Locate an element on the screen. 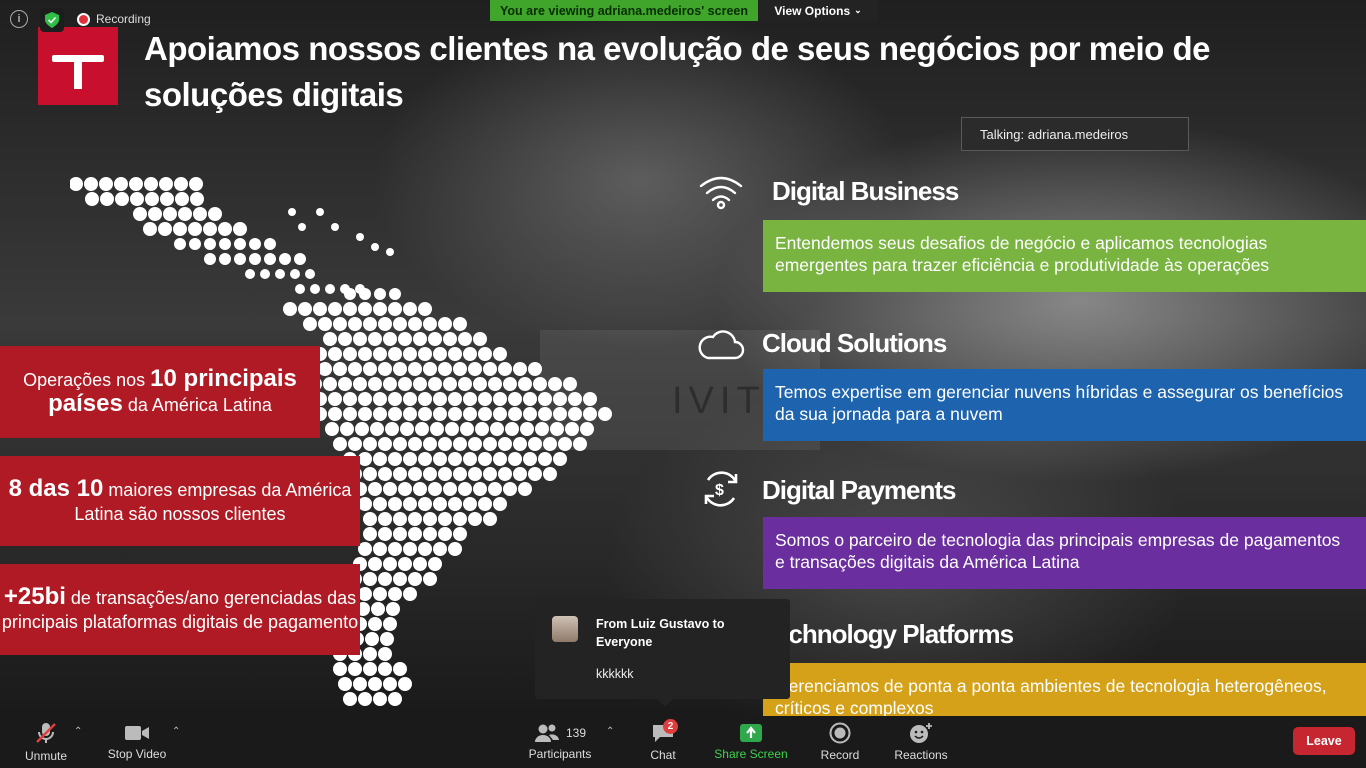  chat-button: 2 Chat is located at coordinates (663, 742).